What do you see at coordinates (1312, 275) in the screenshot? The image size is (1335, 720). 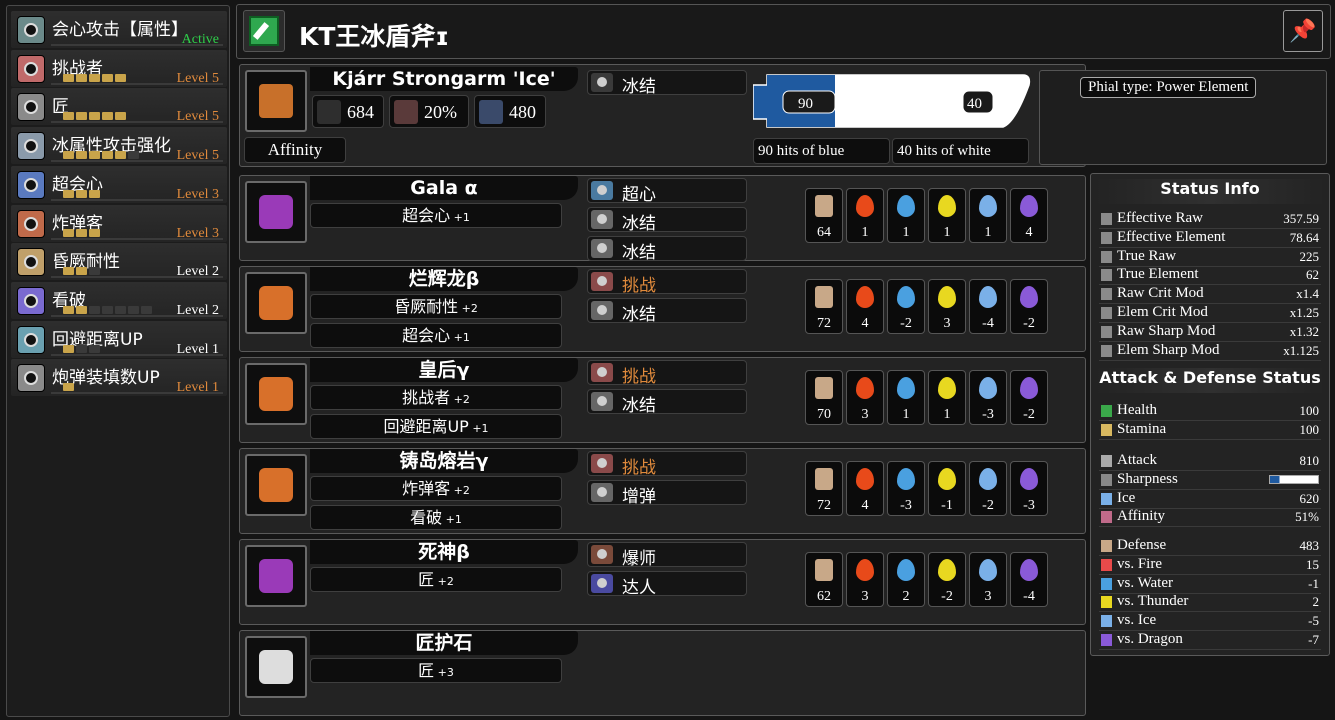 I see `status-value: 62` at bounding box center [1312, 275].